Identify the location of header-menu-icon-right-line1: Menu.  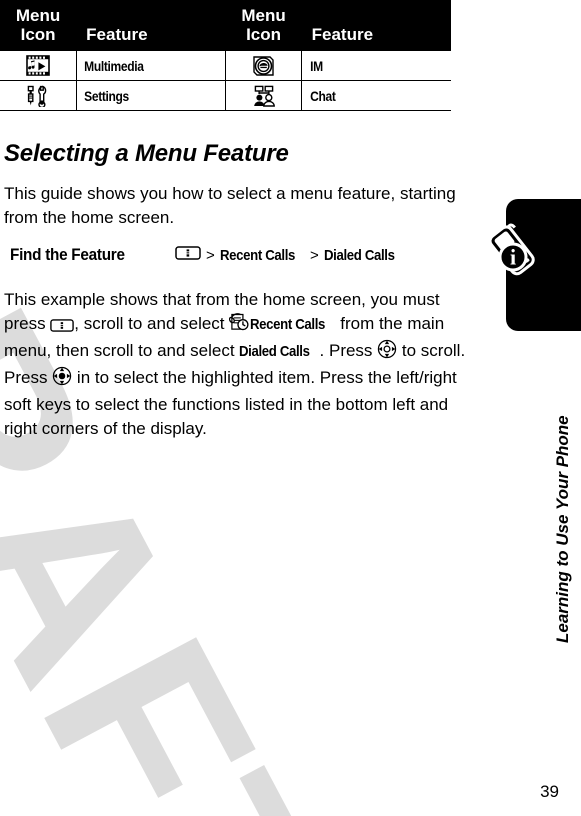
(263, 15).